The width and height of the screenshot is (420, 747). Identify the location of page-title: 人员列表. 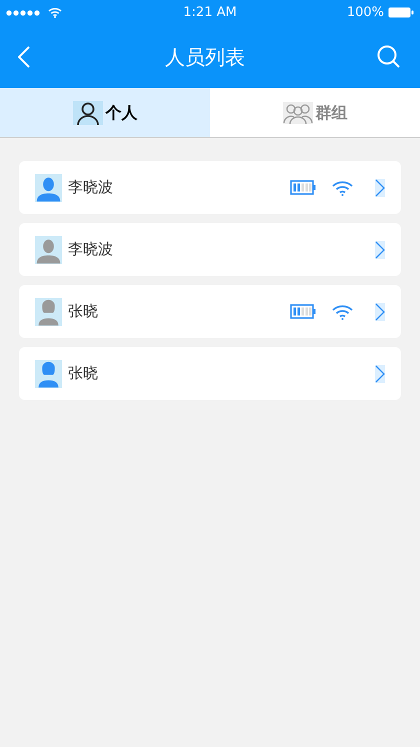
(205, 57).